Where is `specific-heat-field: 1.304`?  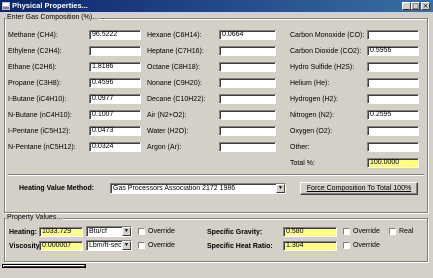 specific-heat-field: 1.304 is located at coordinates (310, 246).